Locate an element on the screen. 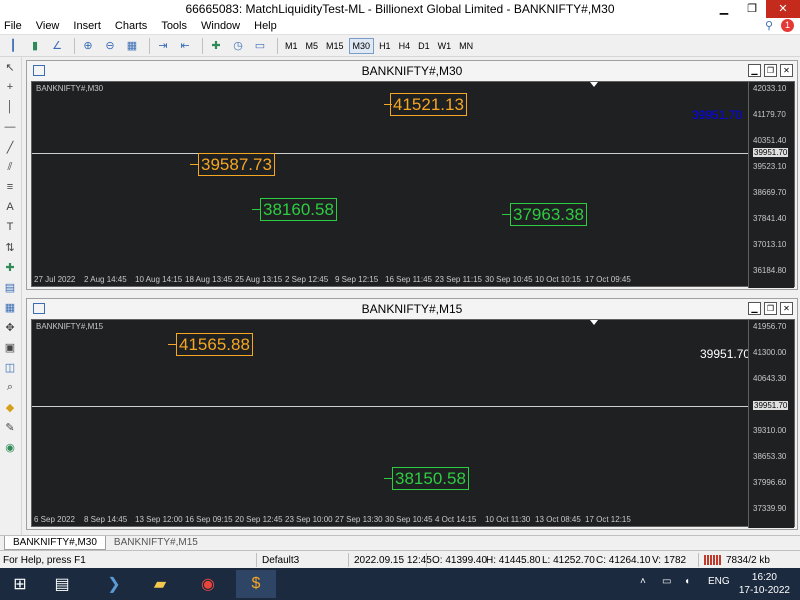  price-tick is located at coordinates (256, 209).